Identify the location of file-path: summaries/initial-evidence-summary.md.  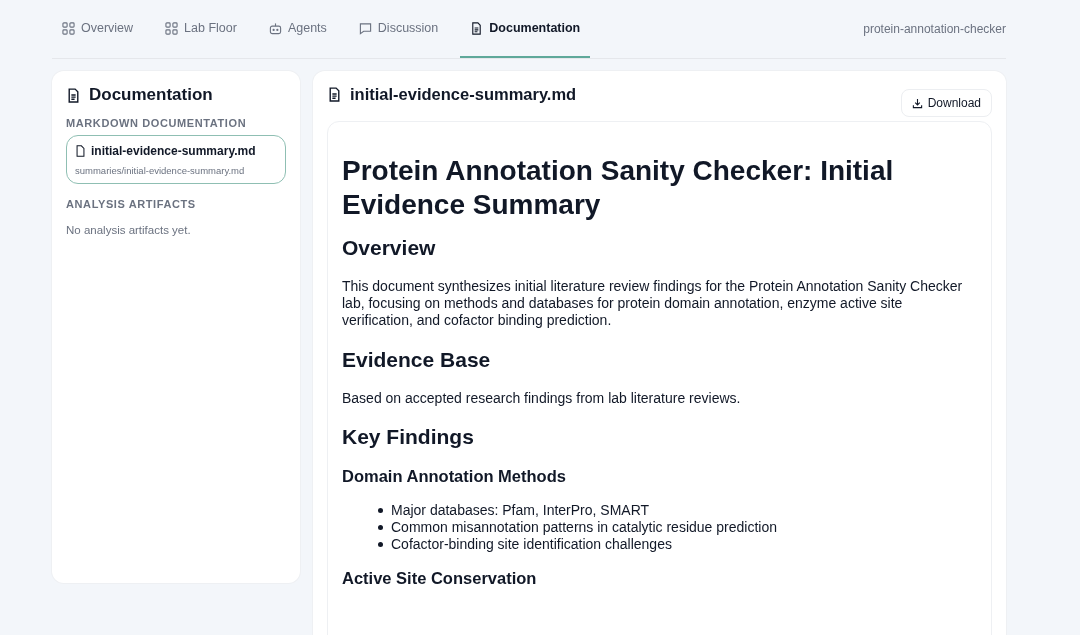
(160, 170).